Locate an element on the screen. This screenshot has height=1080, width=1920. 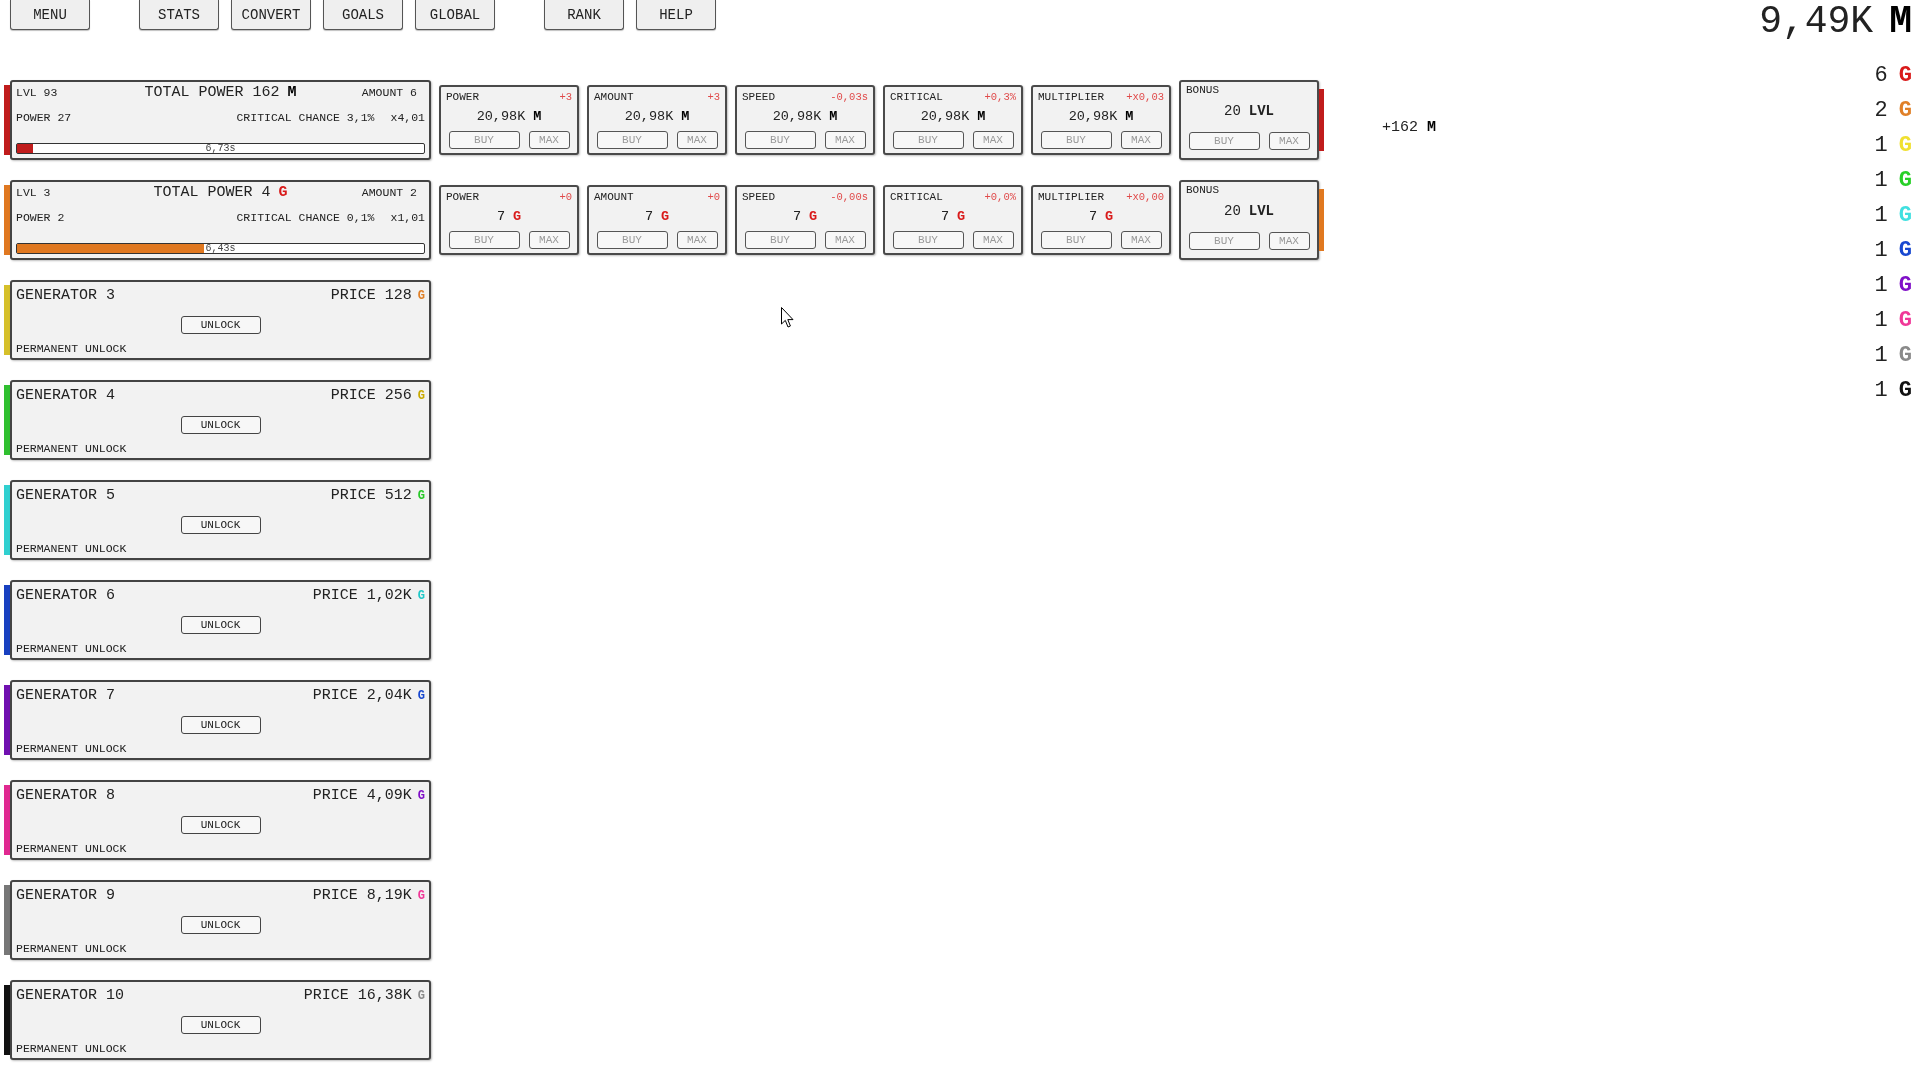
generator-title: GENERATOR 7 is located at coordinates (66, 696).